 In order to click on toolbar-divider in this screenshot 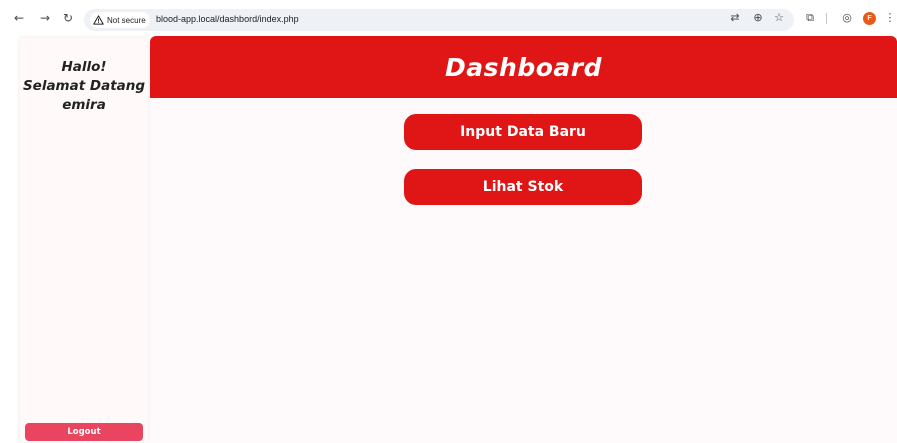, I will do `click(826, 18)`.